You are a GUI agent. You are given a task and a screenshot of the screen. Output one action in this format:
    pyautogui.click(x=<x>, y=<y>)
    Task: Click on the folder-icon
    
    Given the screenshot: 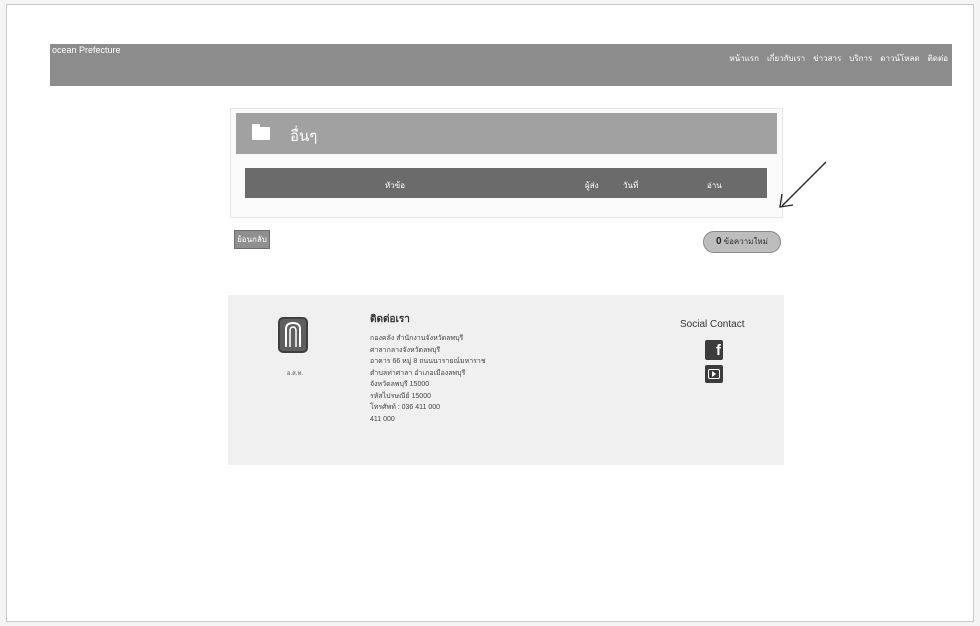 What is the action you would take?
    pyautogui.click(x=261, y=132)
    